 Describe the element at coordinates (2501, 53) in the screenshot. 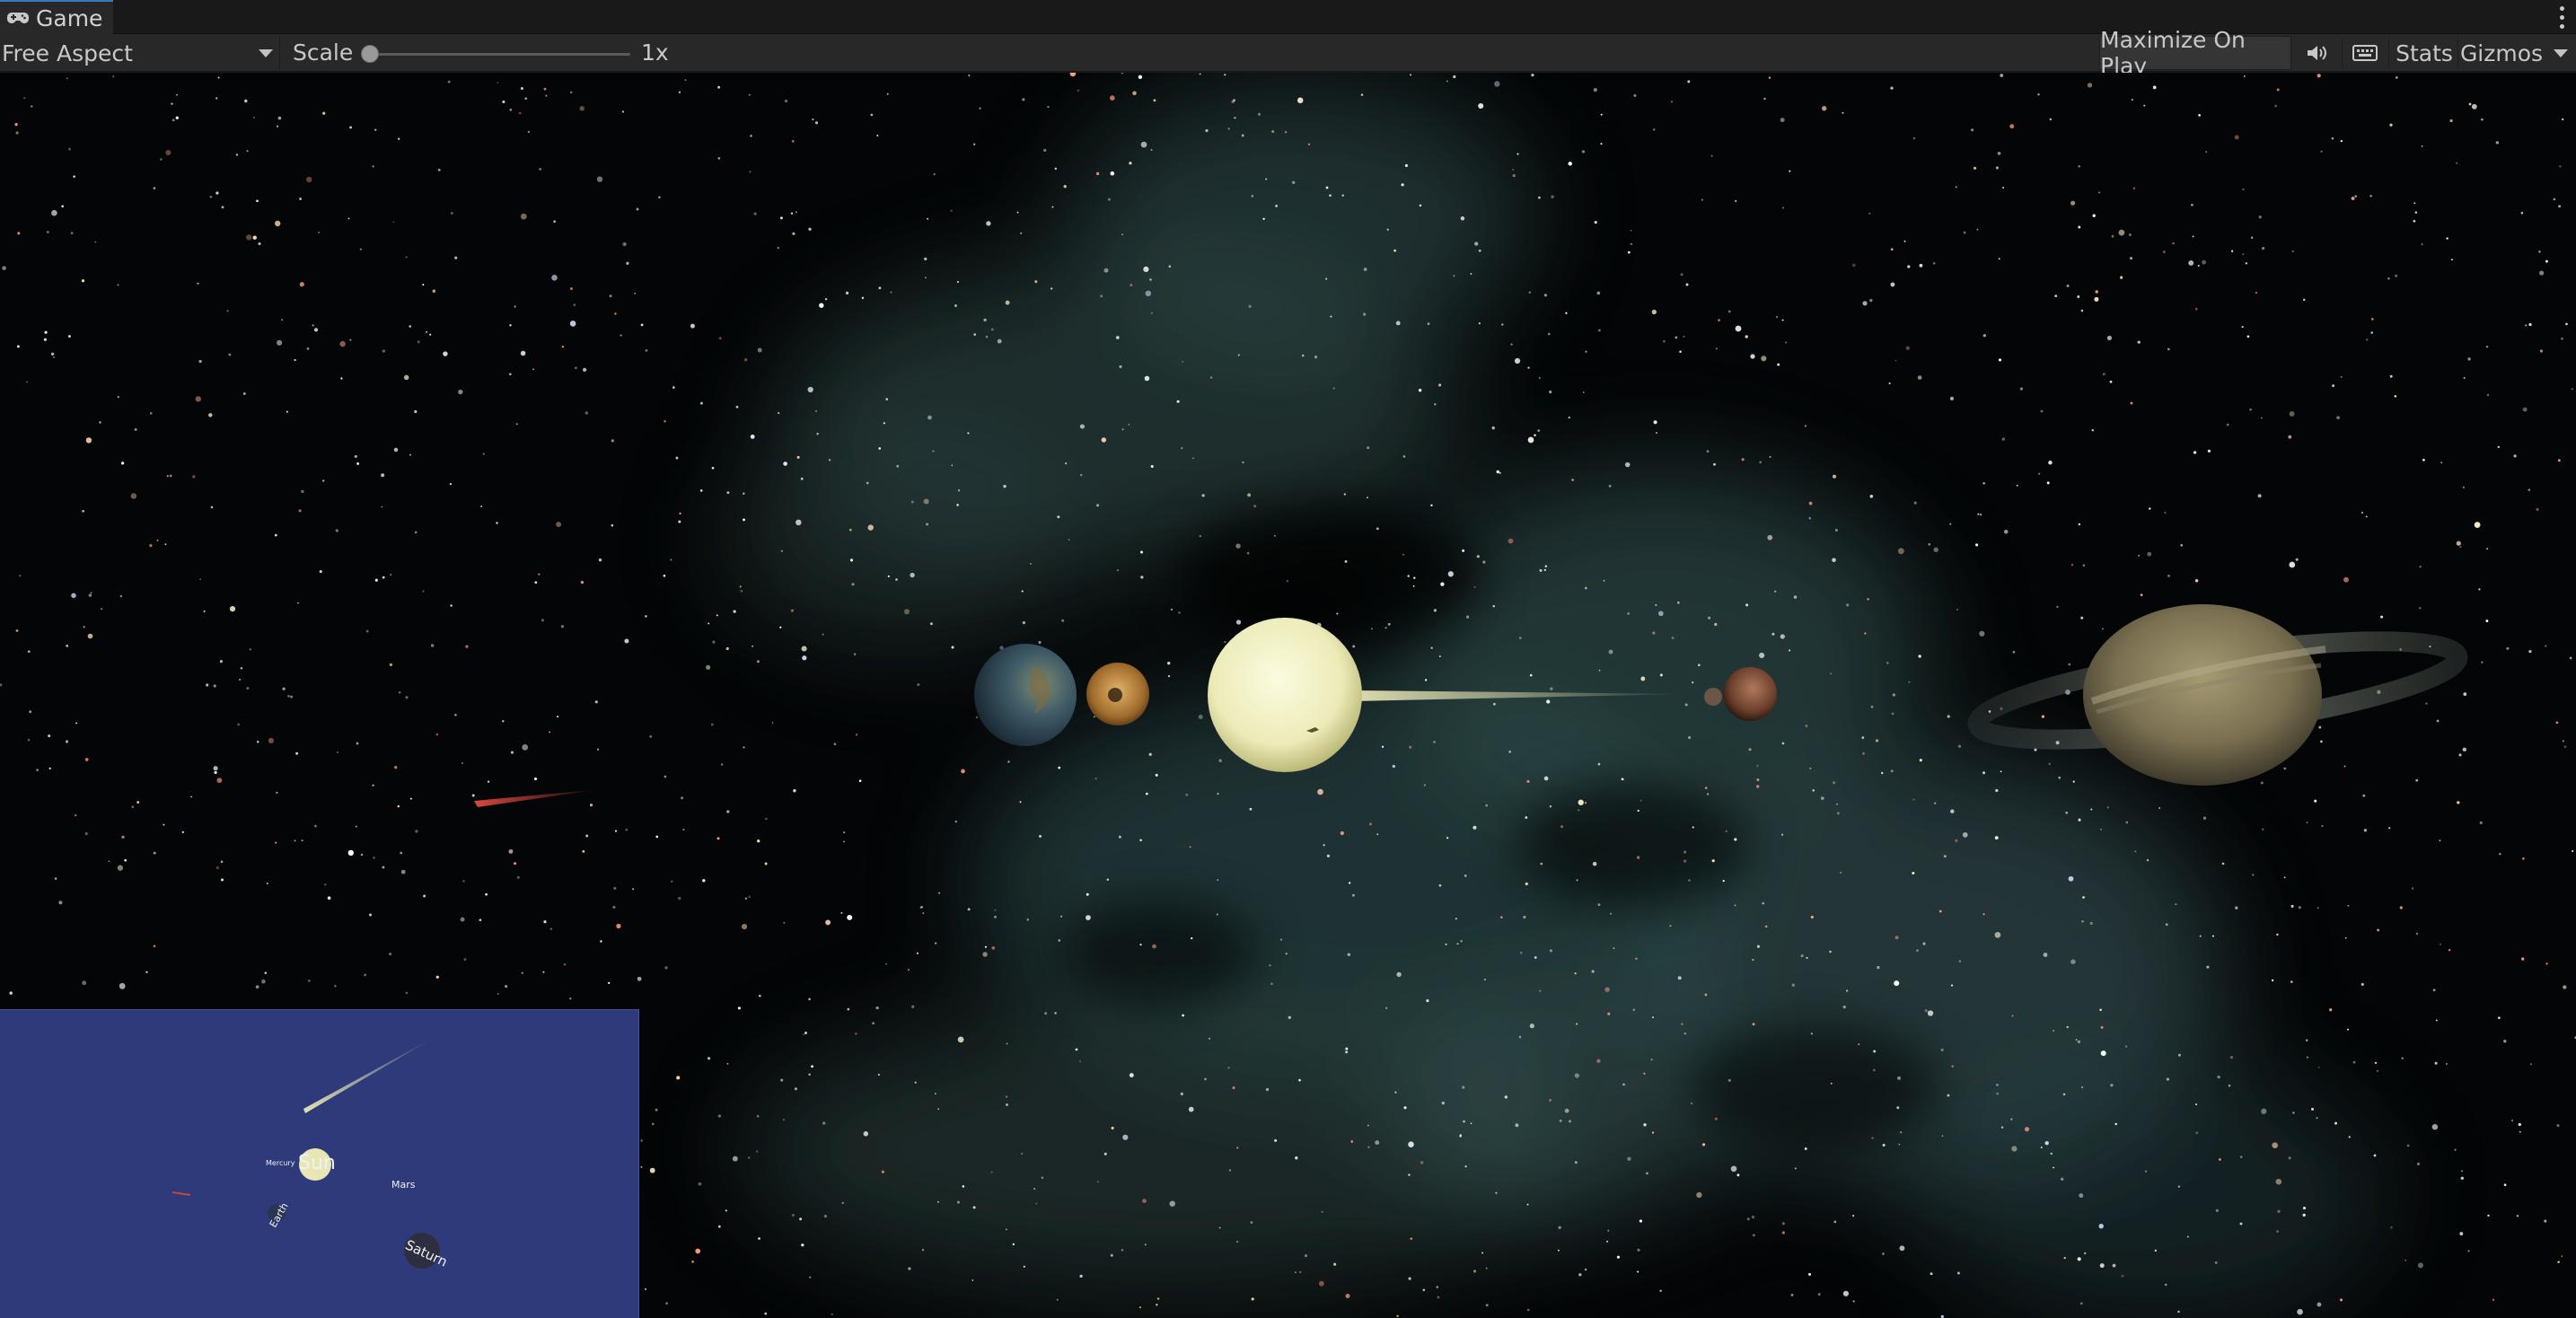

I see `gizmos-button: Gizmos` at that location.